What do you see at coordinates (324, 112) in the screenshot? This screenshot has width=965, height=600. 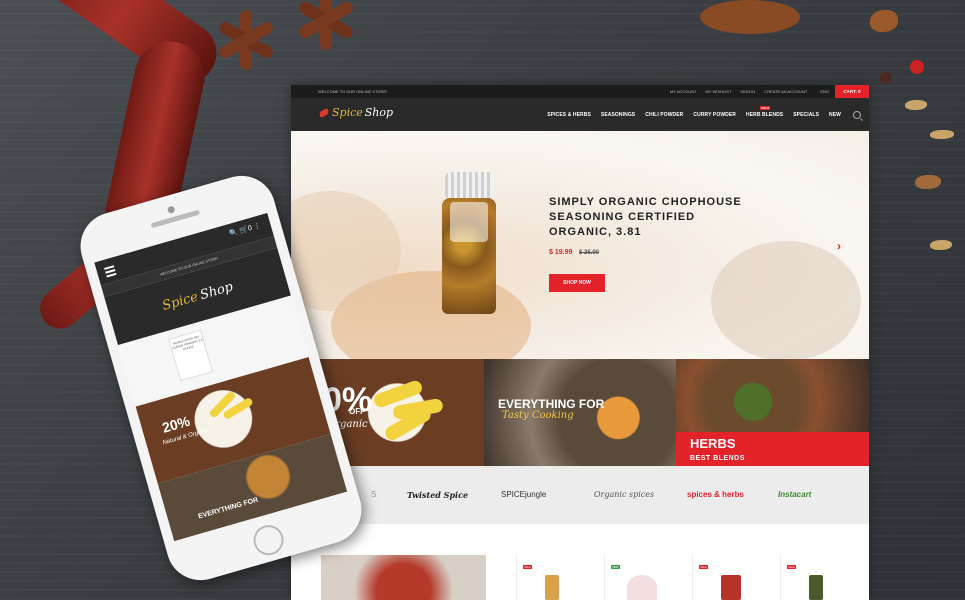 I see `chili-logo-icon` at bounding box center [324, 112].